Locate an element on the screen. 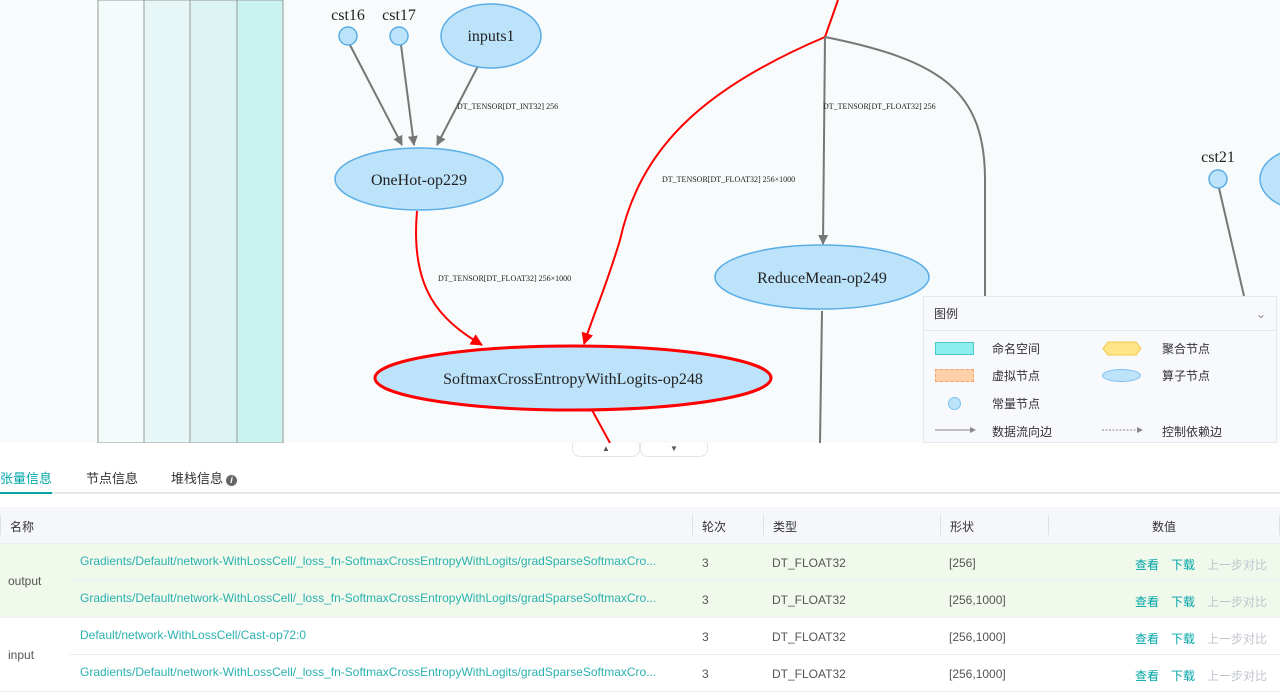 This screenshot has width=1280, height=696. node-partial-right is located at coordinates (1269, 179).